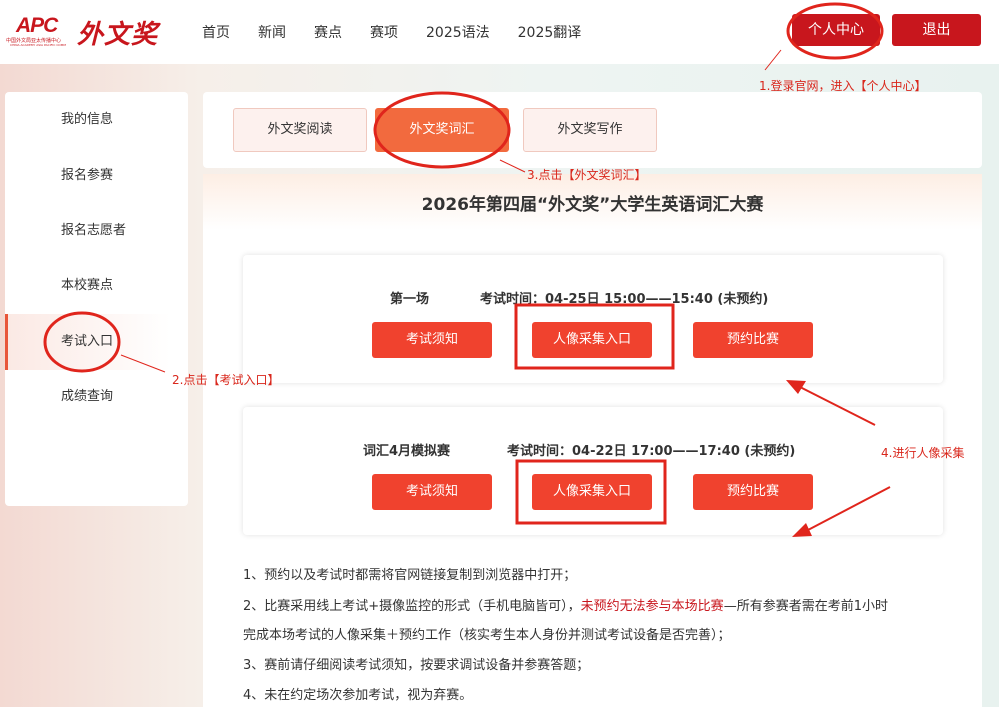 The width and height of the screenshot is (999, 707). Describe the element at coordinates (410, 575) in the screenshot. I see `note-1: 1、预约以及考试时都需将官网链接复制到浏览器中打开；` at that location.